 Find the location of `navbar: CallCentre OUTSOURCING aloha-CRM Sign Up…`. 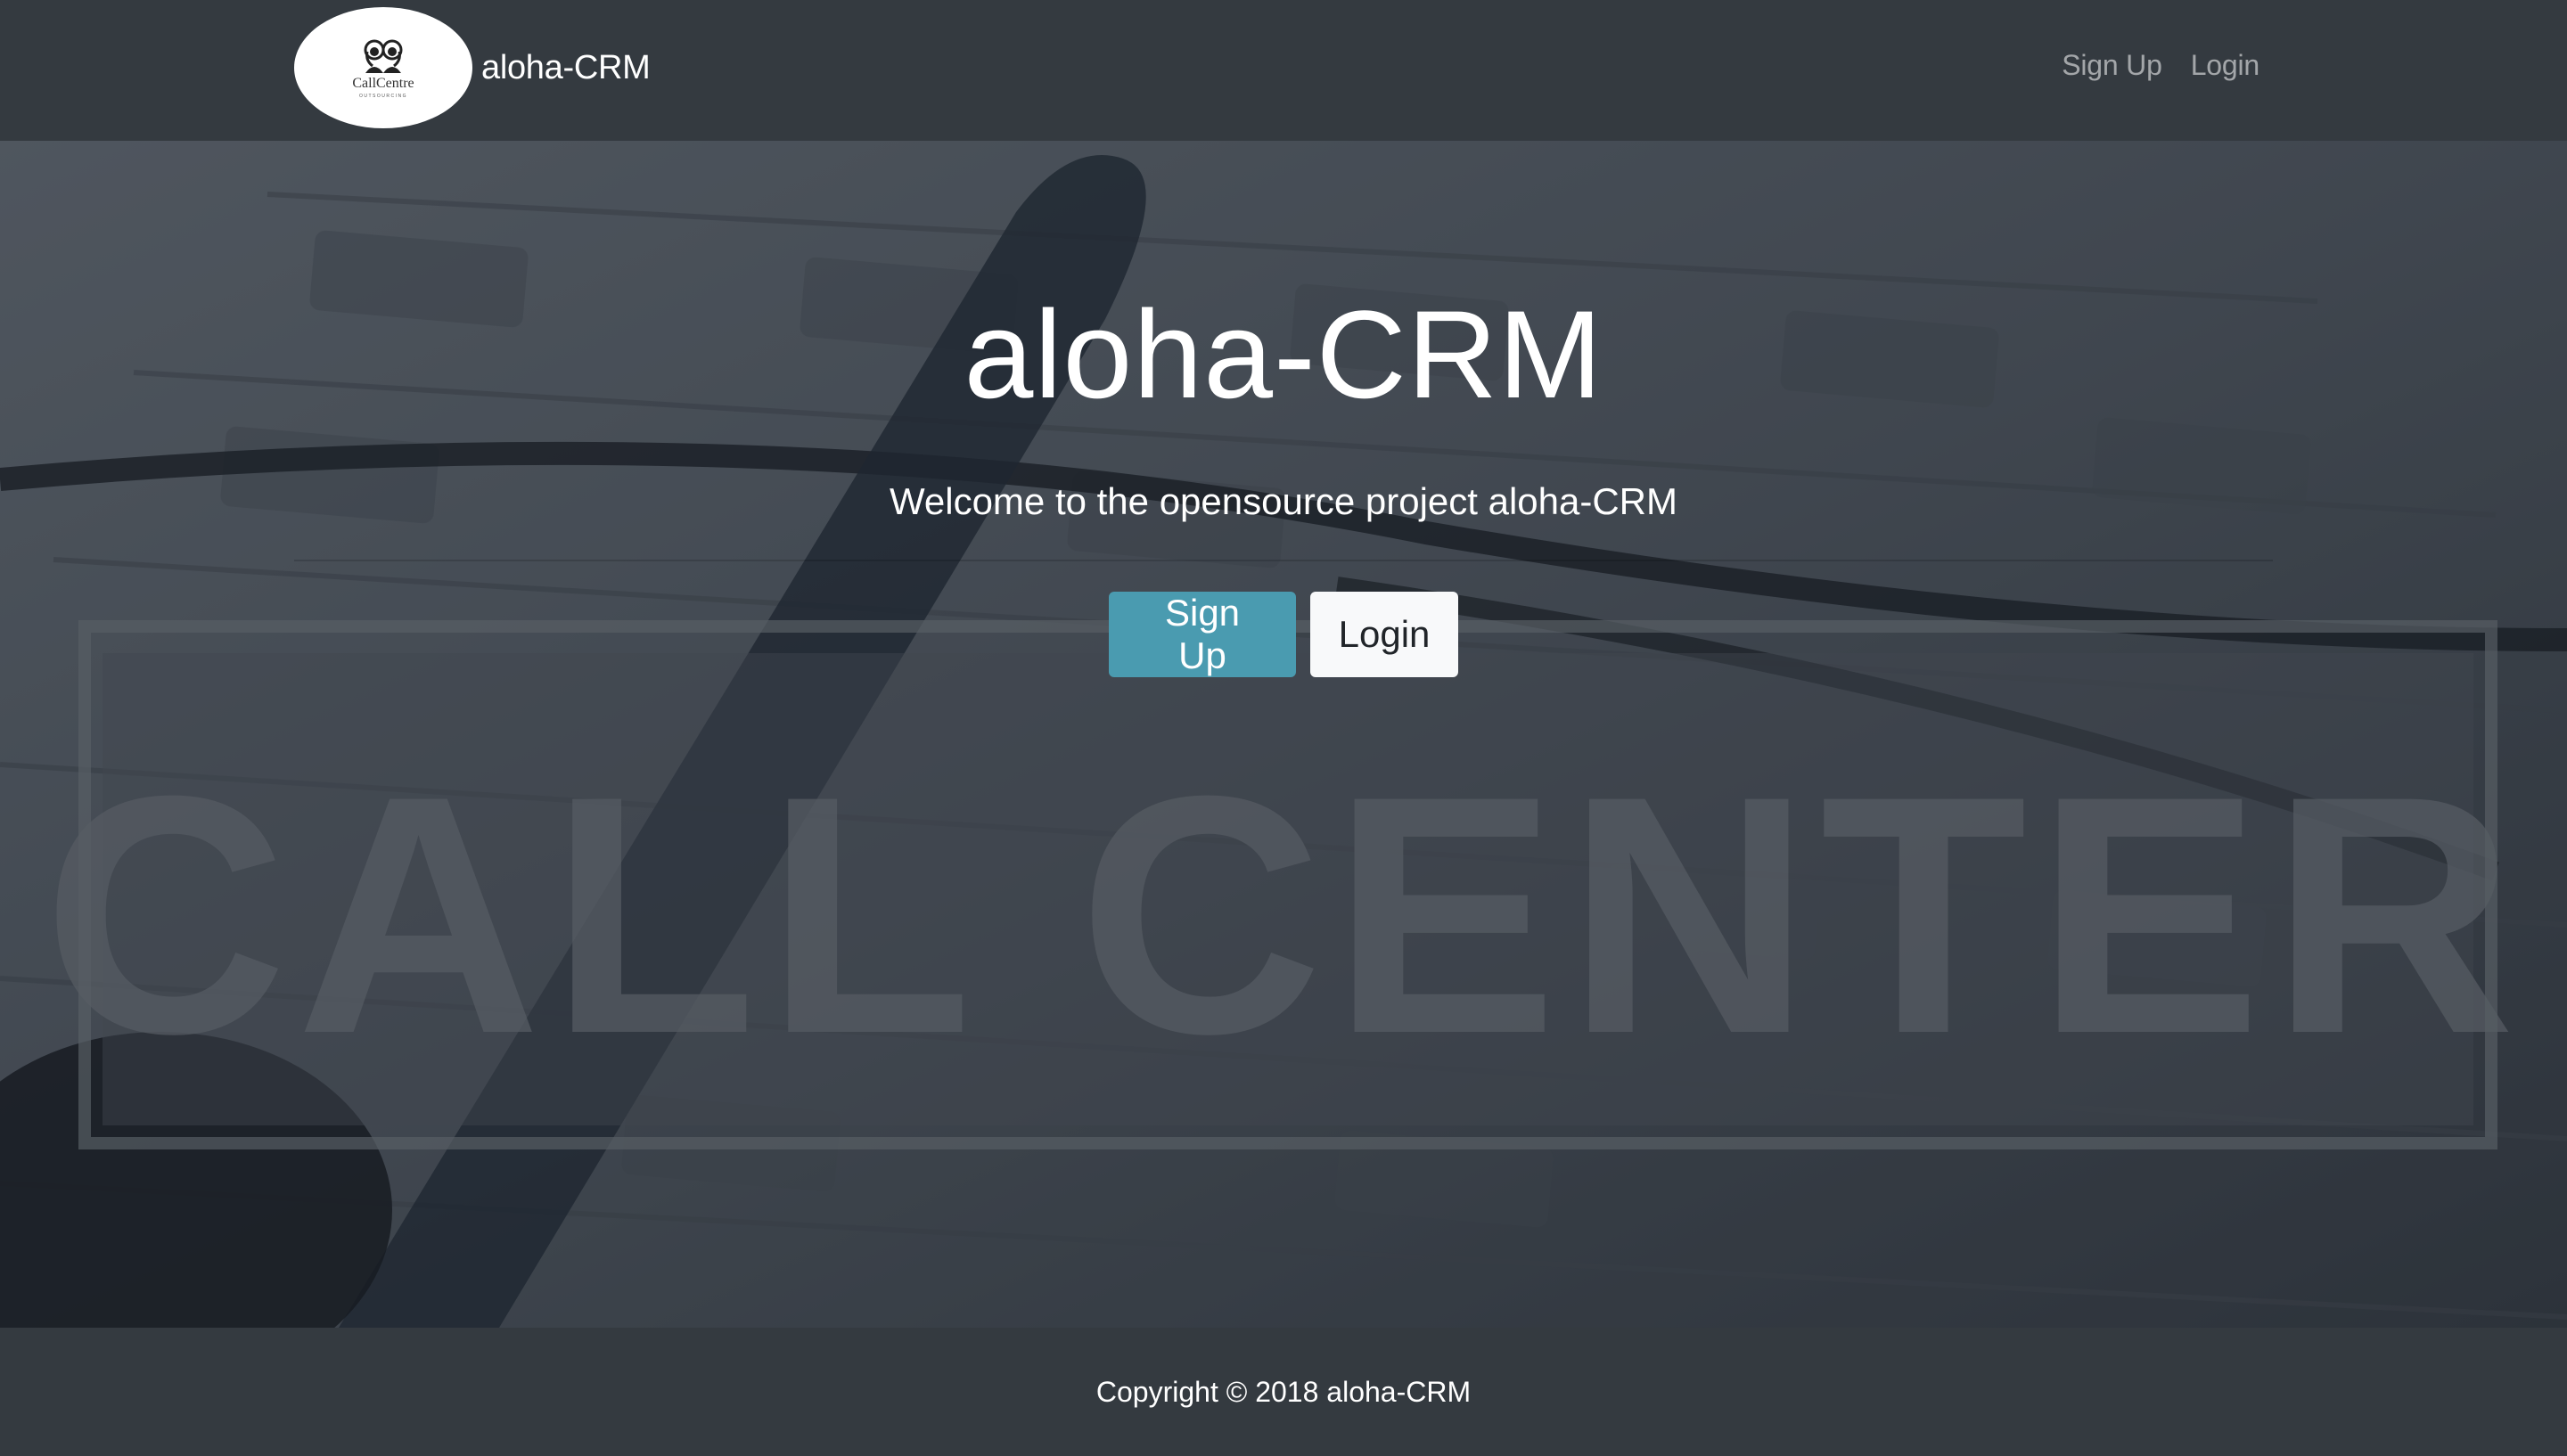

navbar: CallCentre OUTSOURCING aloha-CRM Sign Up… is located at coordinates (1283, 71).